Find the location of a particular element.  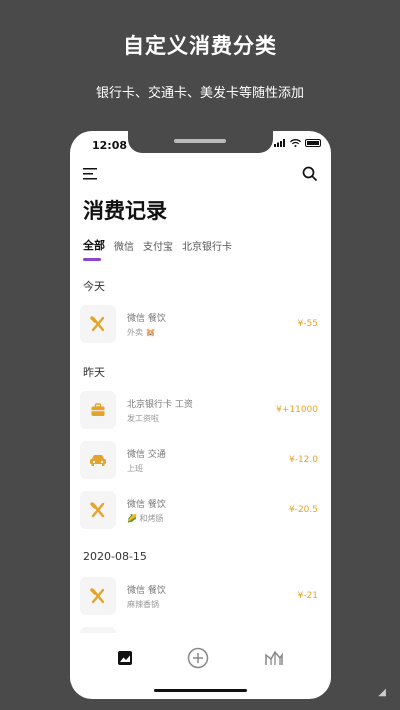

promo-title: 自定义消费分类 is located at coordinates (200, 46).